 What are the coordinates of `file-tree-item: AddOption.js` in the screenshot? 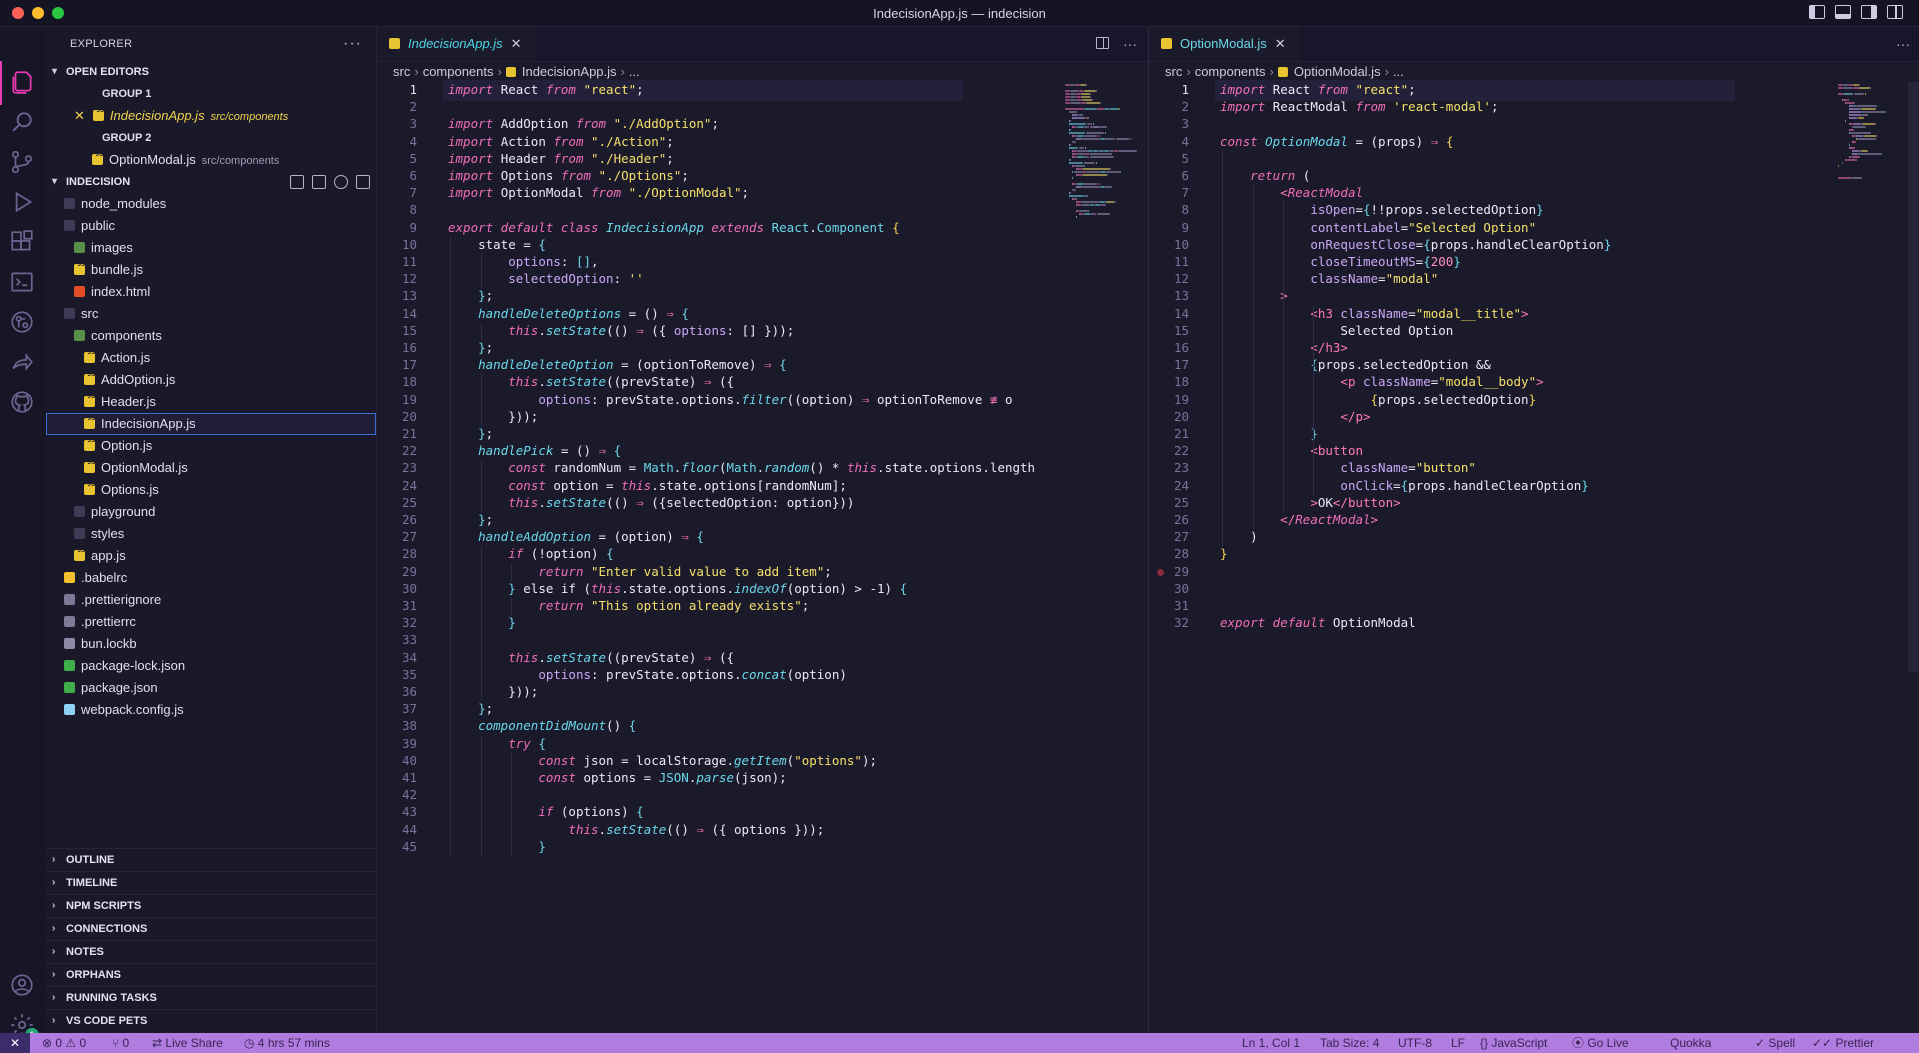 It's located at (211, 377).